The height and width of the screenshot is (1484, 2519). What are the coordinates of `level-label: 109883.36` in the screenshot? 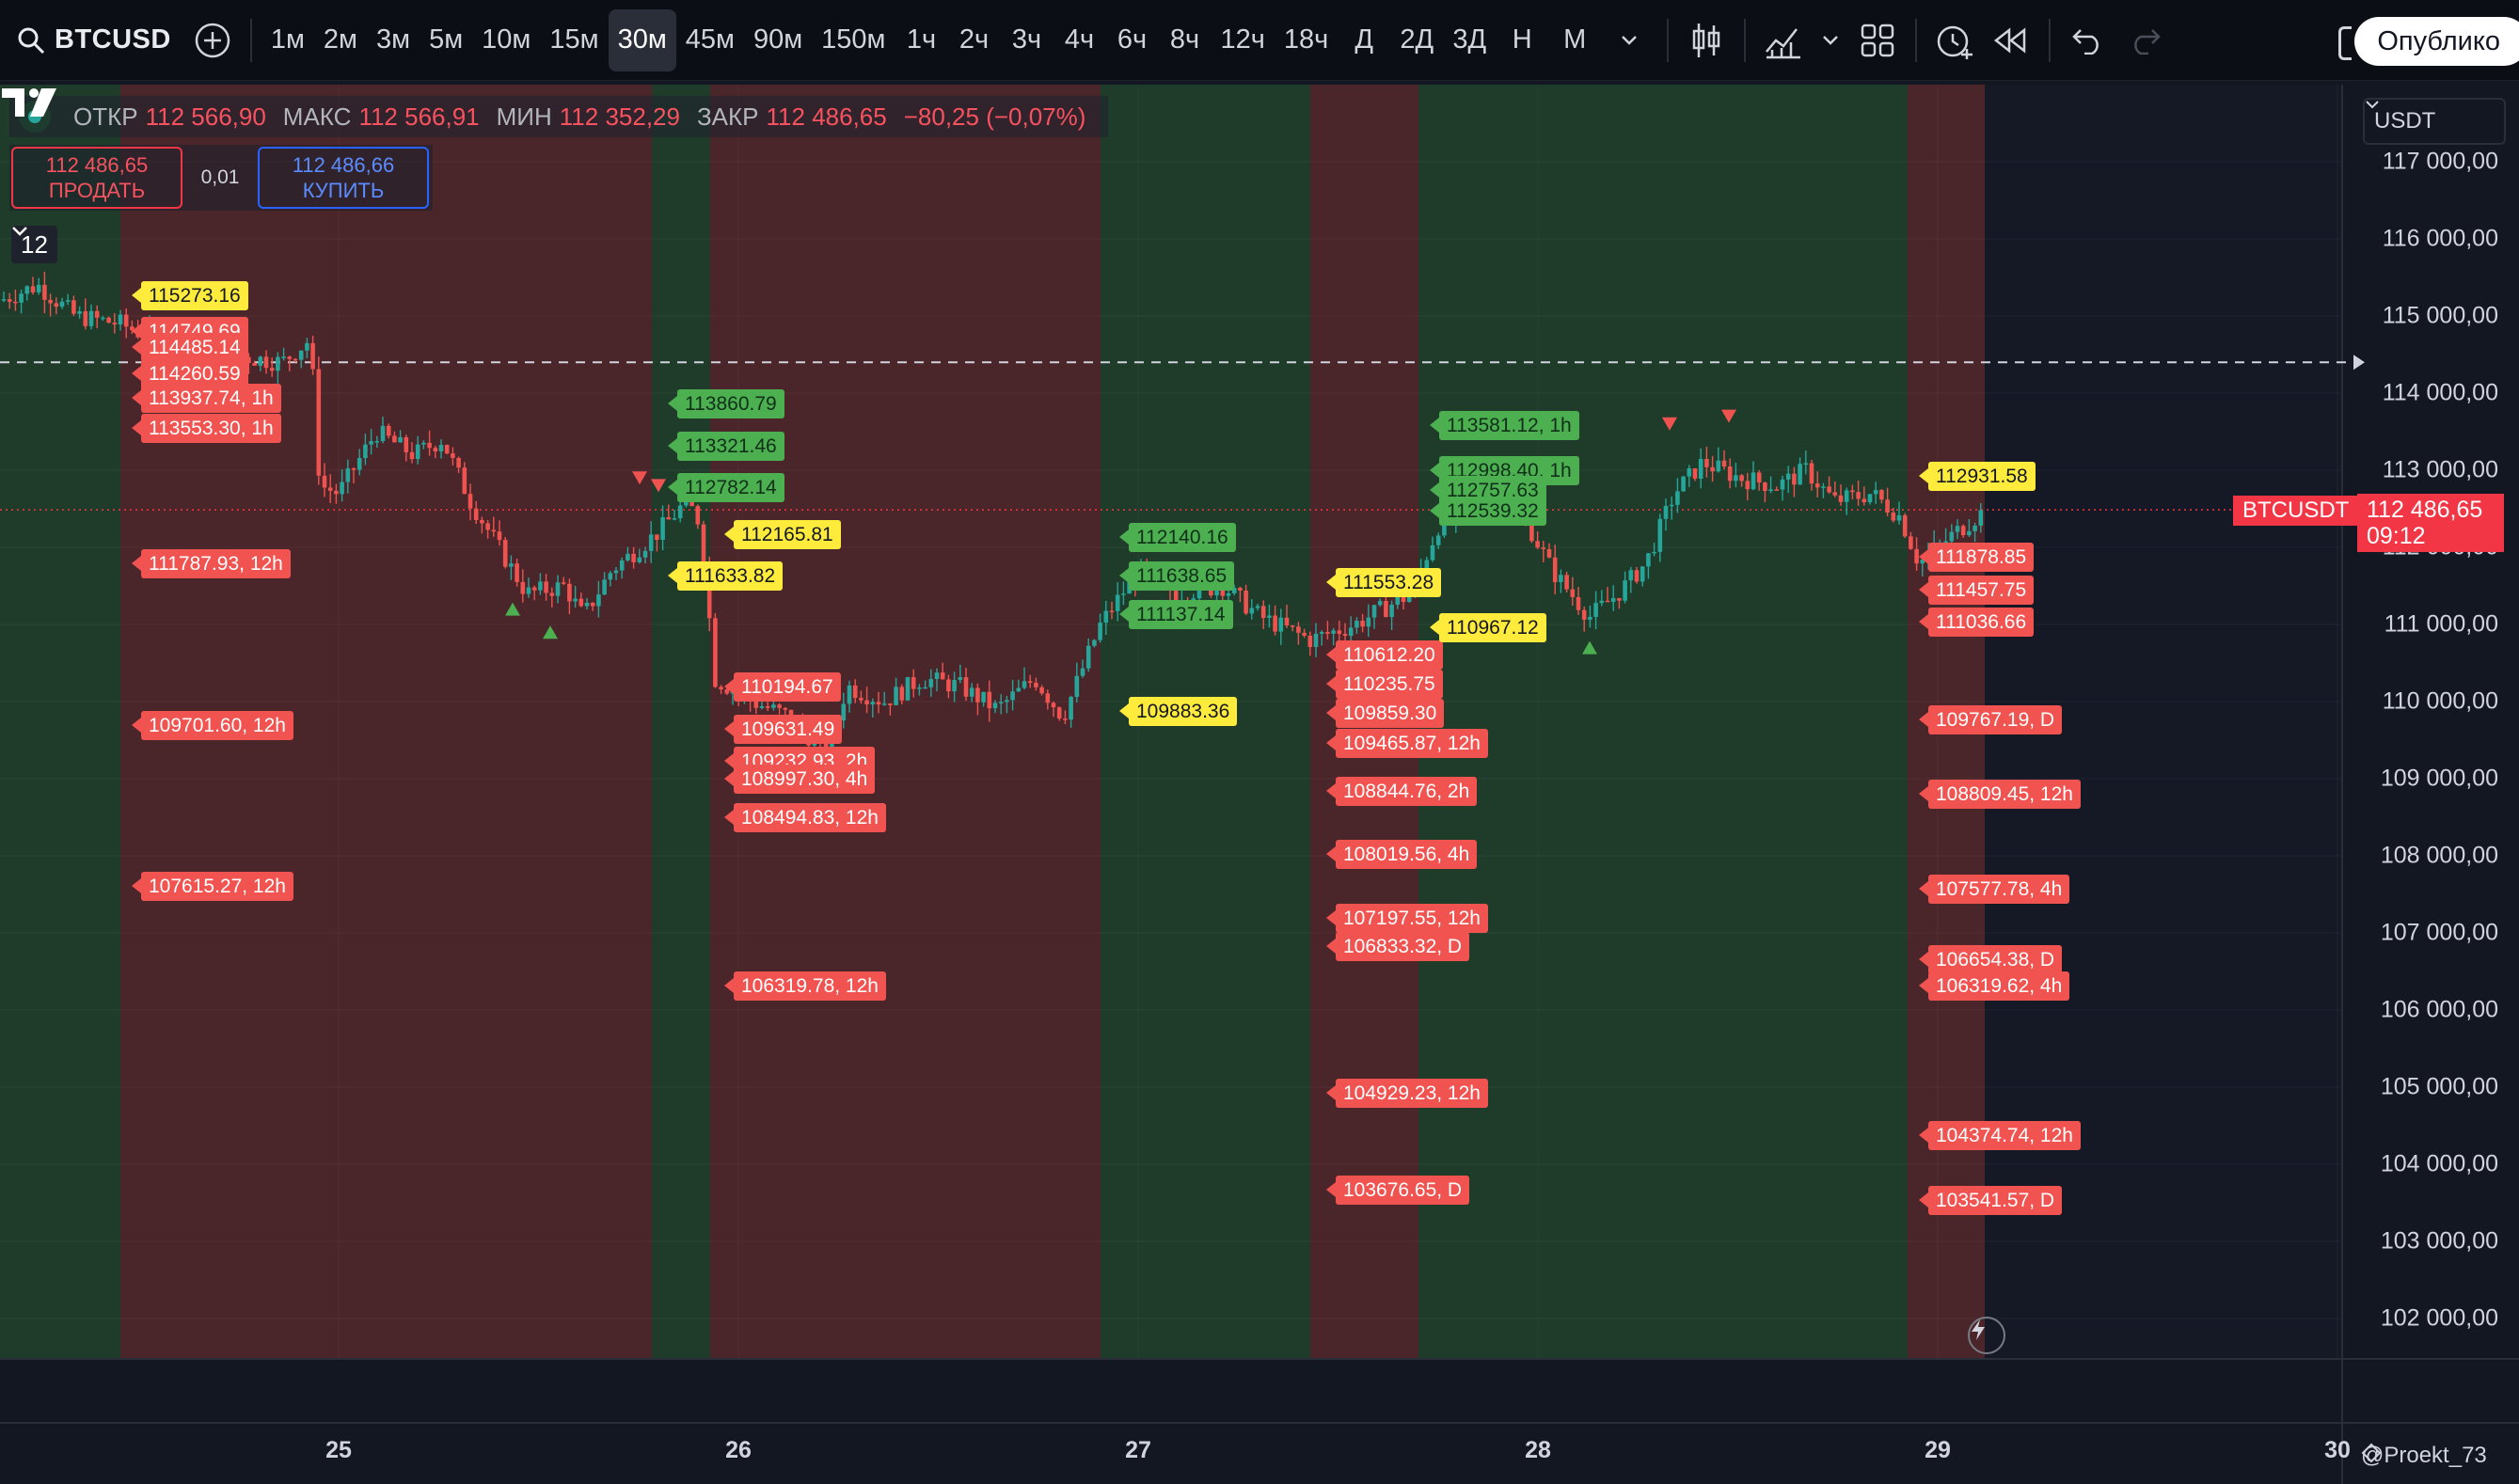 It's located at (1178, 711).